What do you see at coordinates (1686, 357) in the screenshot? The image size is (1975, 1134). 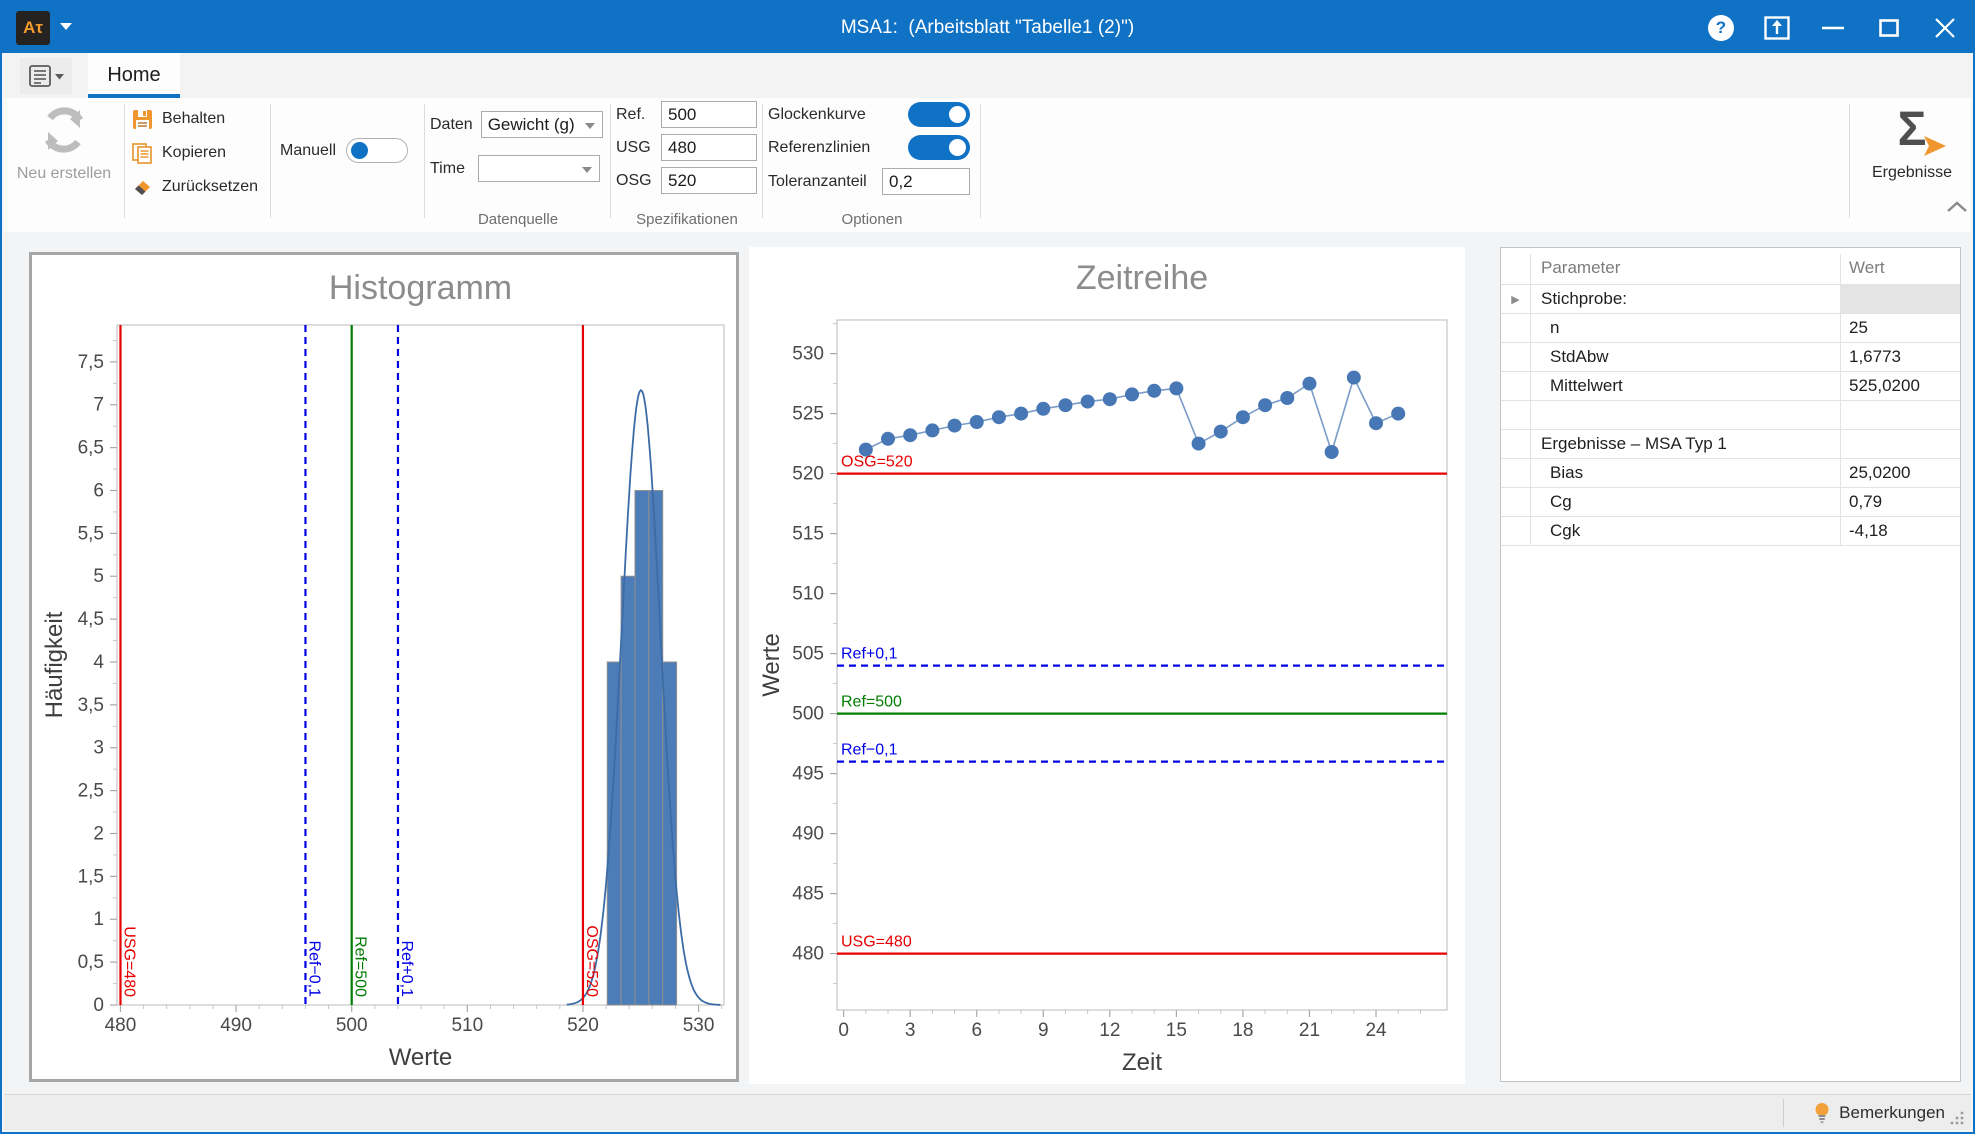 I see `parameter-cell: StdAbw` at bounding box center [1686, 357].